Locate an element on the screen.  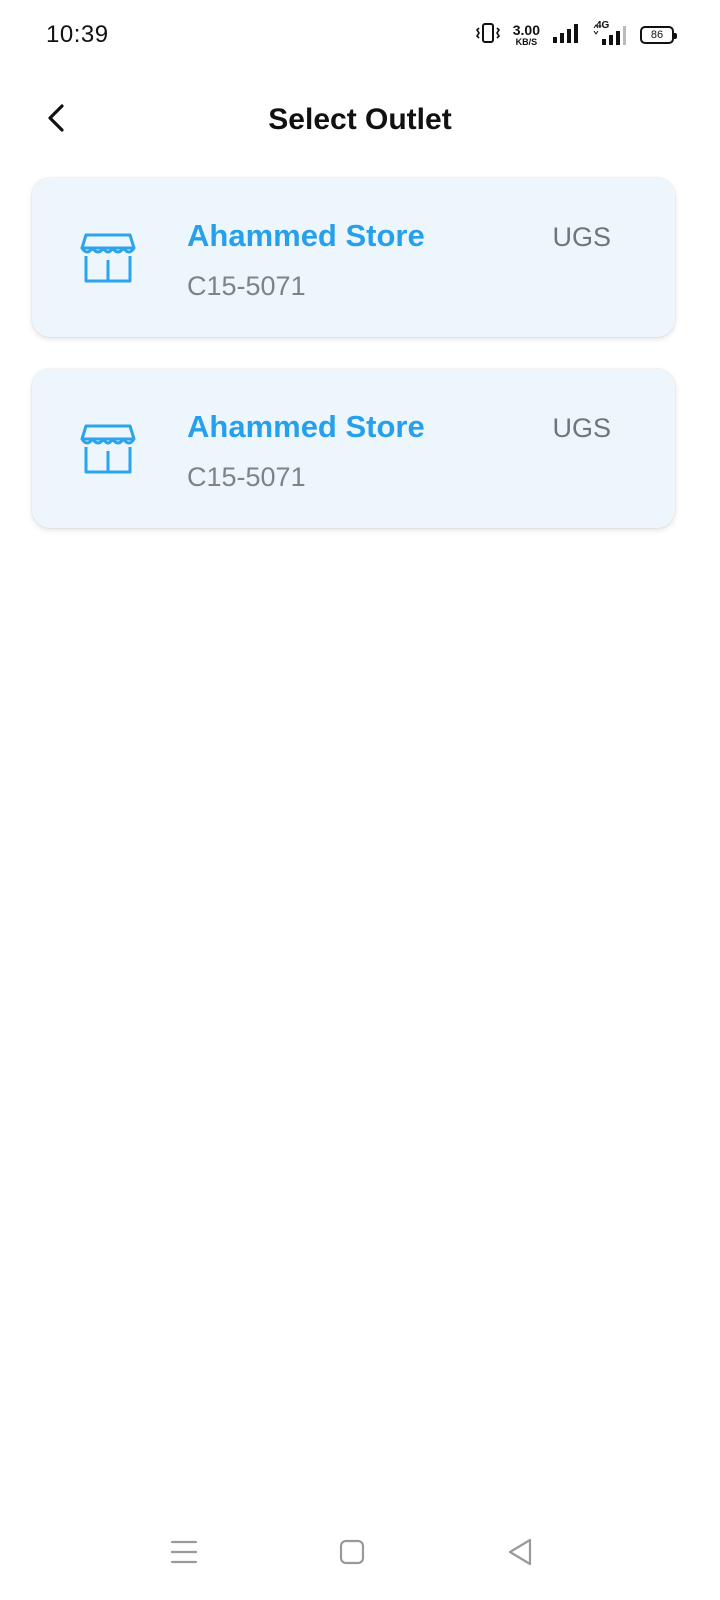
page-title: Select Outlet is located at coordinates (360, 119).